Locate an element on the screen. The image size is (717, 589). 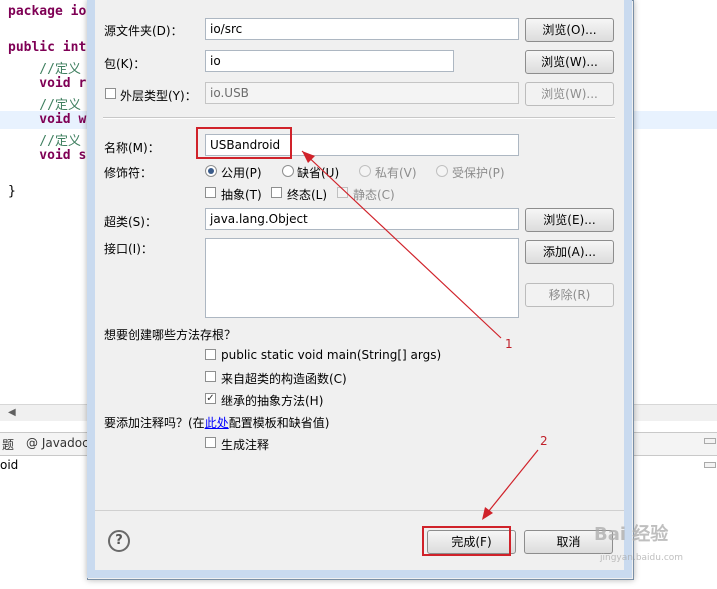
annotation-marker-2: 2 is located at coordinates (544, 441).